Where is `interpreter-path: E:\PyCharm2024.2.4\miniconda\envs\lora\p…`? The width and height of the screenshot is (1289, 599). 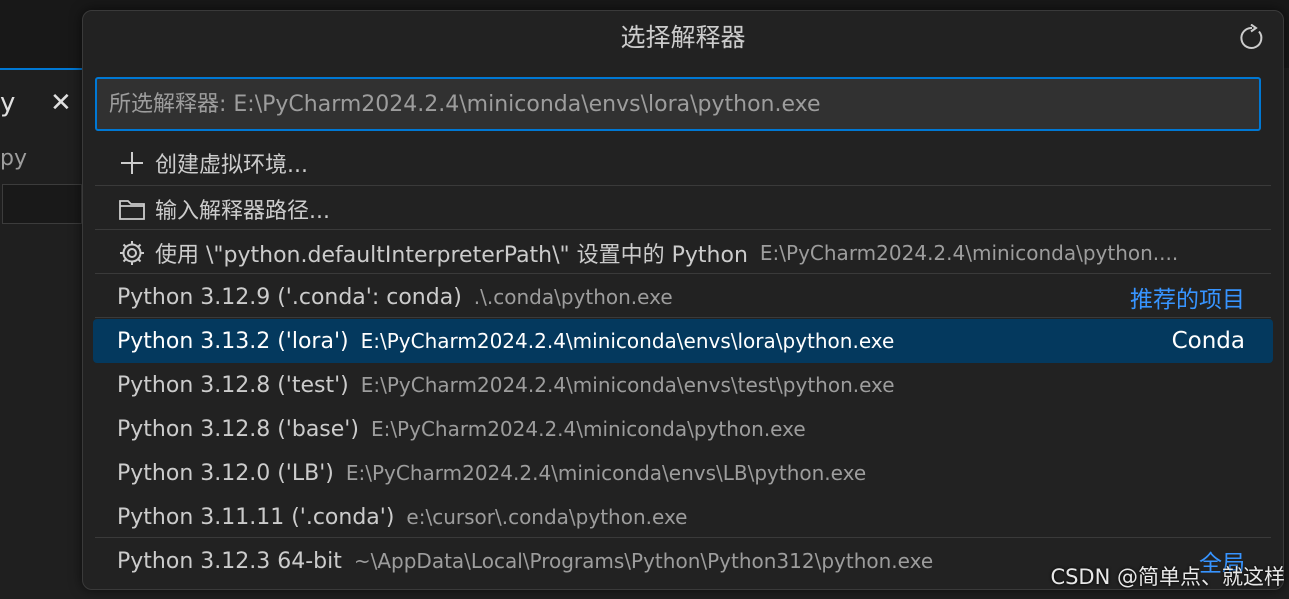
interpreter-path: E:\PyCharm2024.2.4\miniconda\envs\lora\p… is located at coordinates (627, 341).